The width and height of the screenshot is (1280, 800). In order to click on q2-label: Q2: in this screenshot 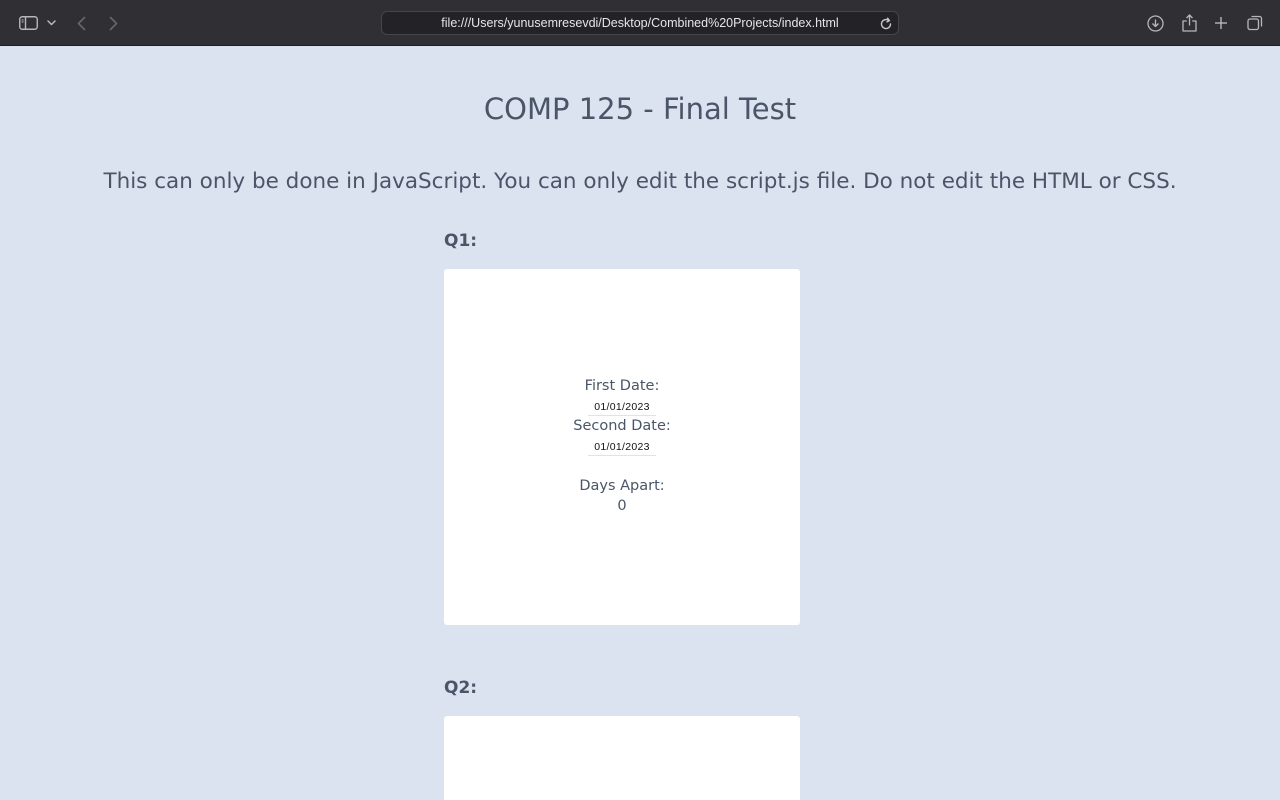, I will do `click(461, 688)`.